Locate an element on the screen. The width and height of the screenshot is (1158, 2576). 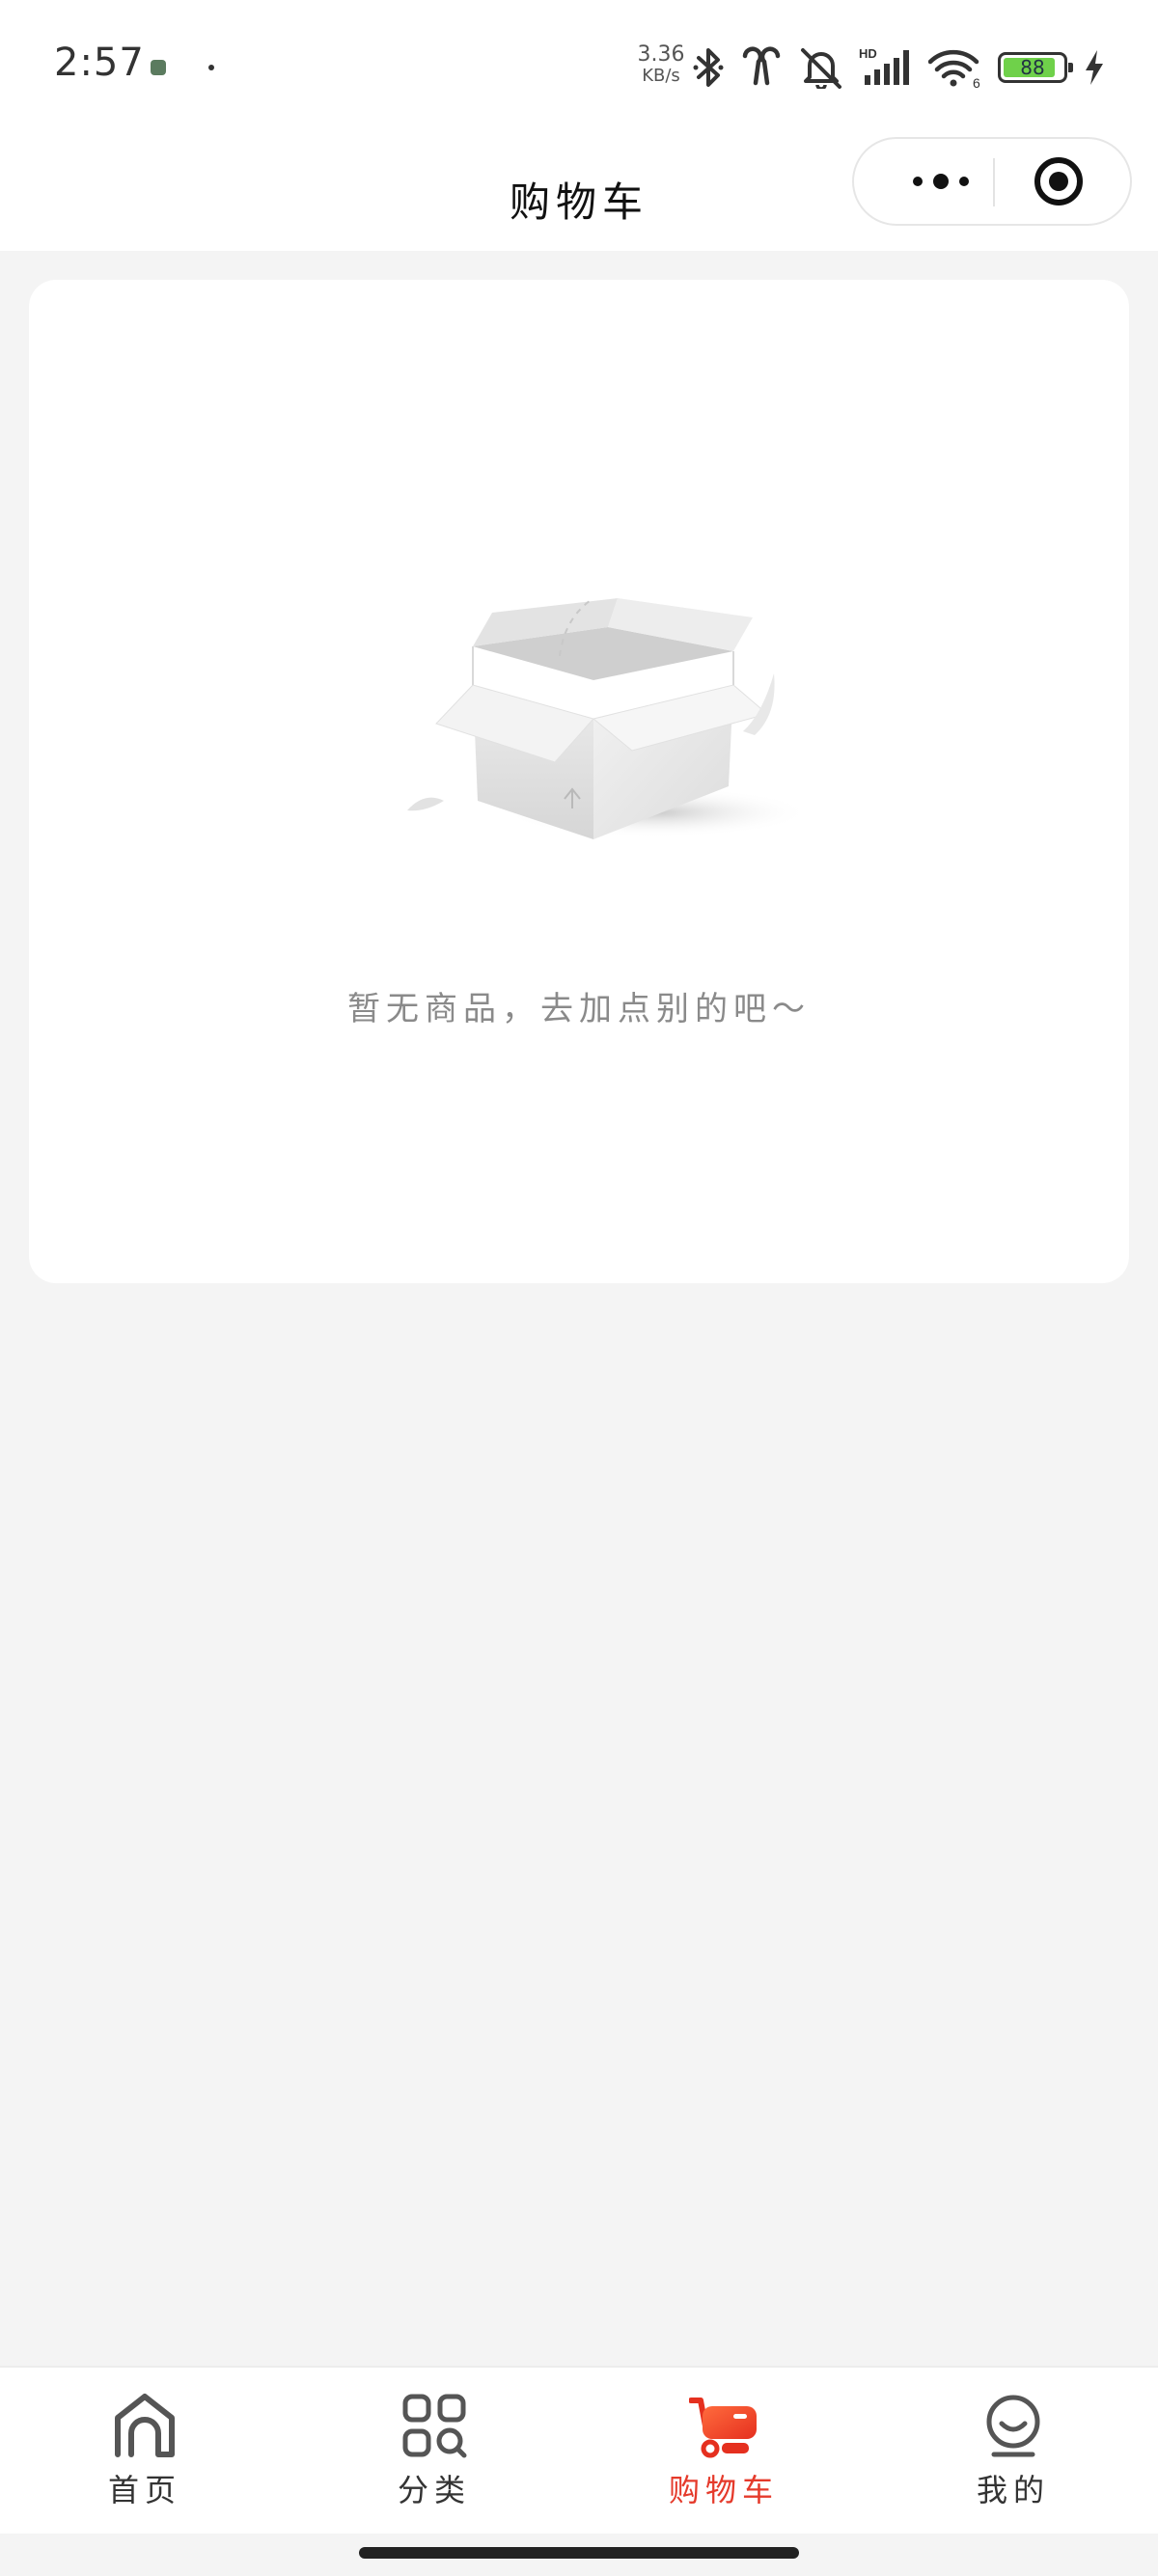
status-icons: HD 6 88 is located at coordinates (899, 67).